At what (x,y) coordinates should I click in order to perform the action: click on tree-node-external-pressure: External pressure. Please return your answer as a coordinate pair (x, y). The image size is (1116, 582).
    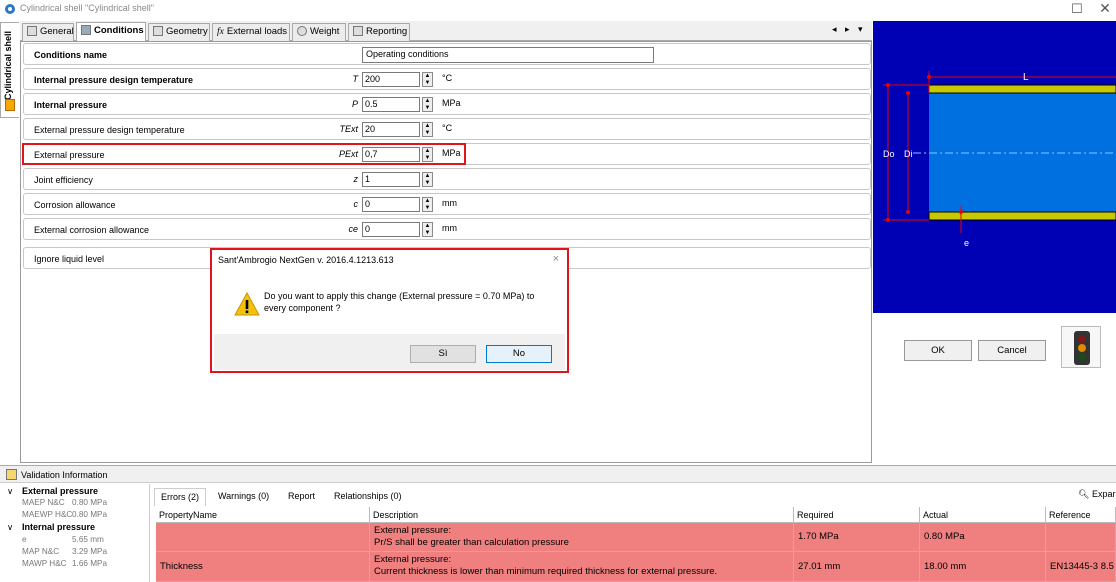
    Looking at the image, I should click on (60, 491).